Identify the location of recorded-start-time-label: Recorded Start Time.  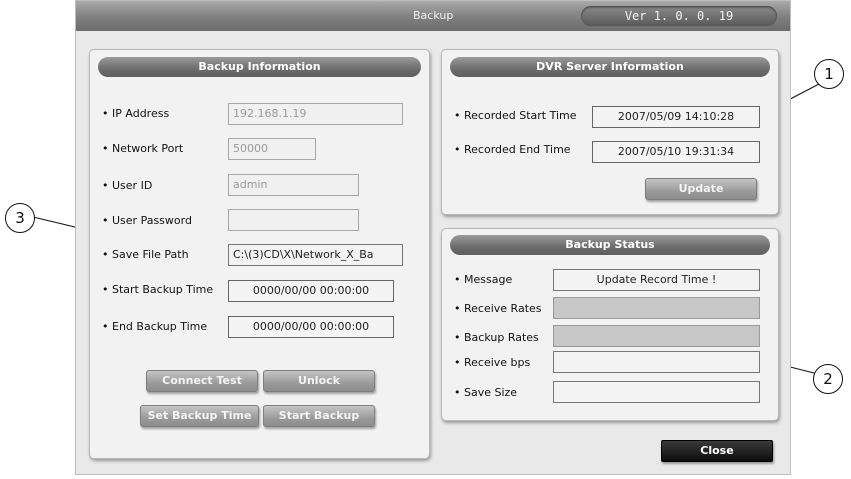
(515, 115).